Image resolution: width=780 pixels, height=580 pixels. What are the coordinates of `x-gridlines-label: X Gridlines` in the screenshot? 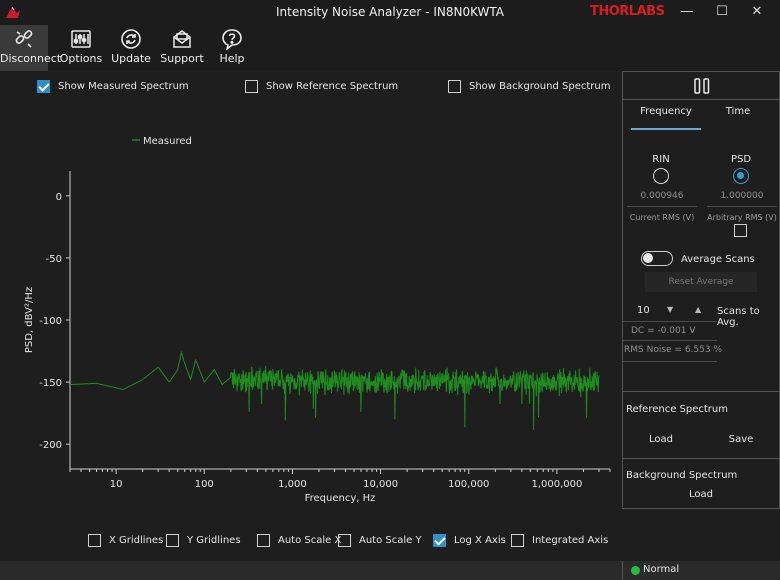 It's located at (136, 540).